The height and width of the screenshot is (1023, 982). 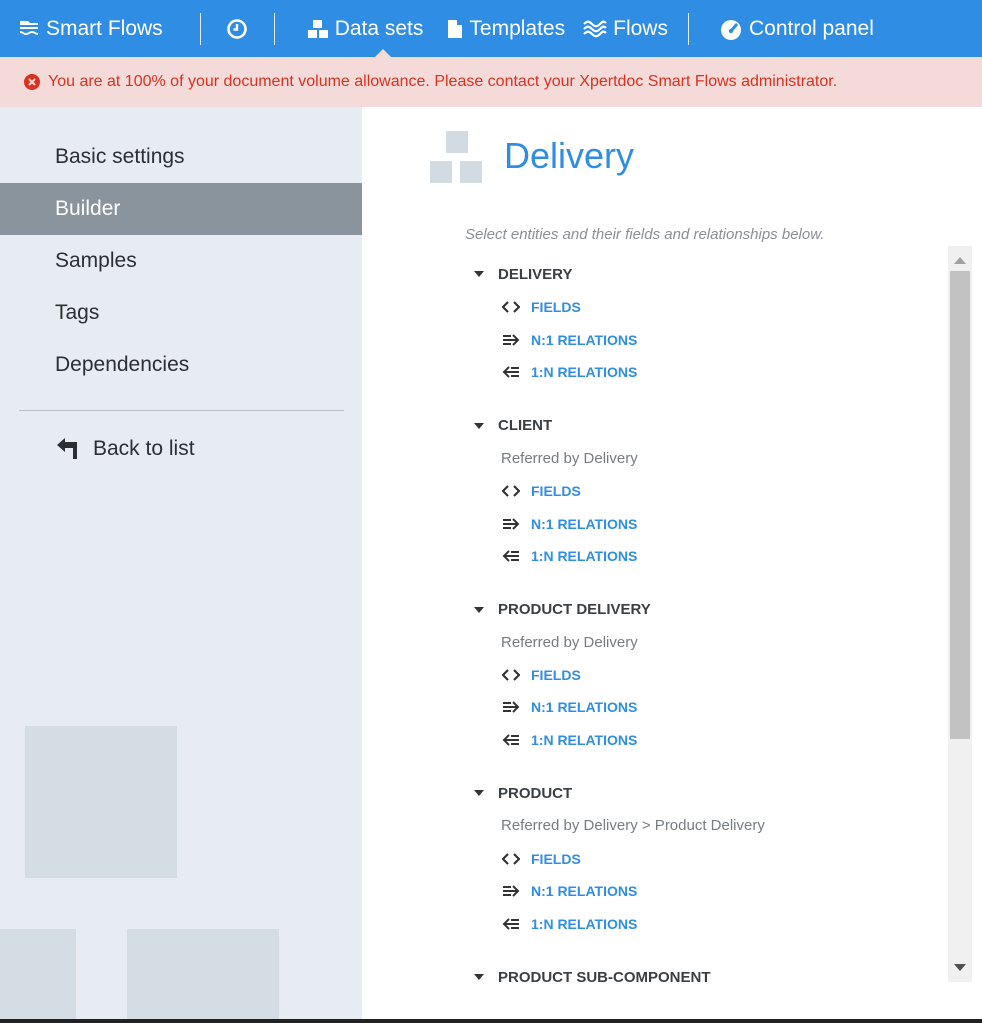 I want to click on entity-header: PRODUCT SUB-COMPONENT, so click(x=709, y=977).